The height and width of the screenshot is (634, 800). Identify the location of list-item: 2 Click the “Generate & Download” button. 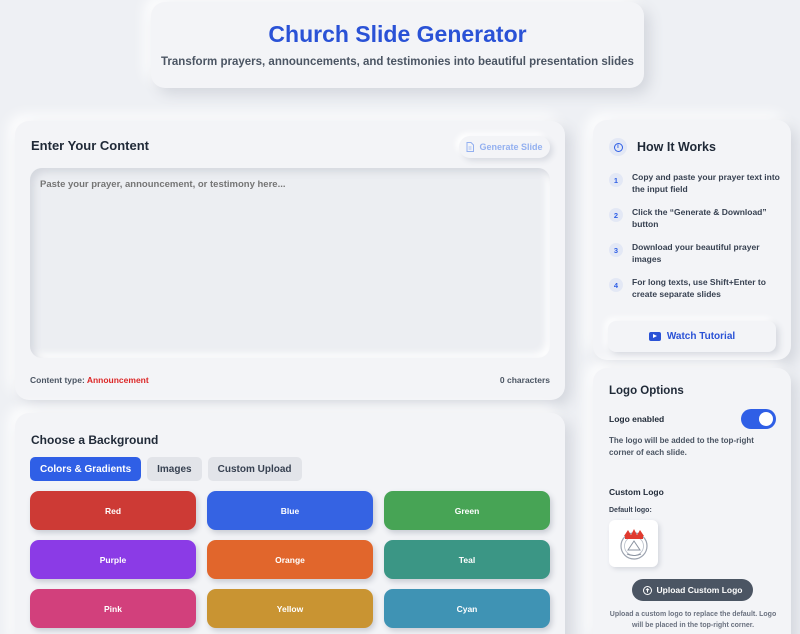
(695, 218).